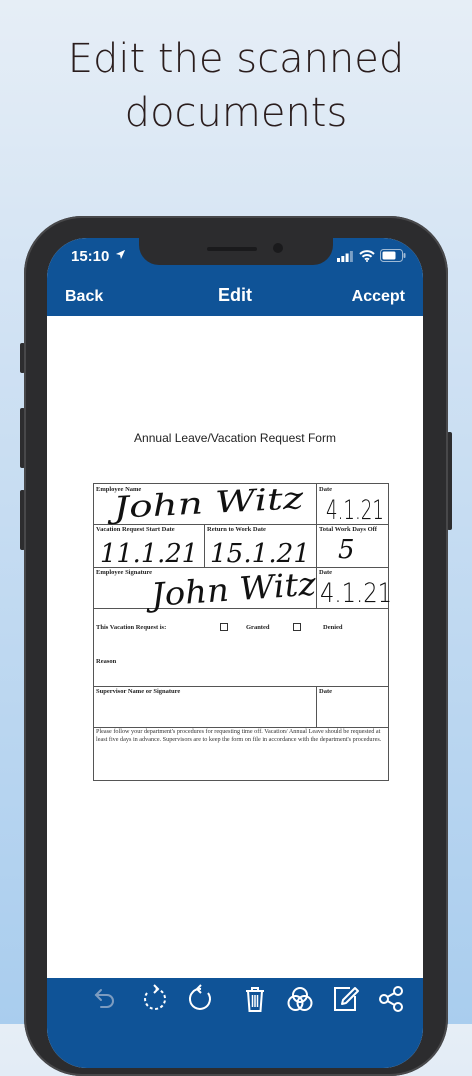  I want to click on checkbox-denied, so click(297, 627).